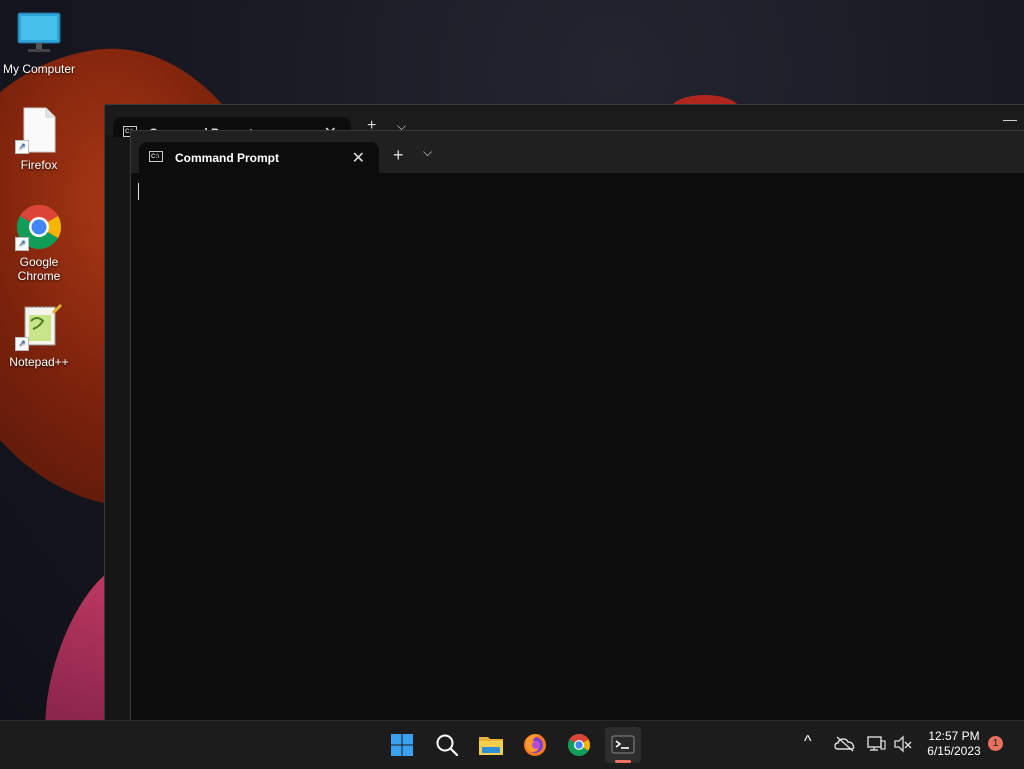 The image size is (1024, 769). Describe the element at coordinates (39, 34) in the screenshot. I see `monitor-icon` at that location.